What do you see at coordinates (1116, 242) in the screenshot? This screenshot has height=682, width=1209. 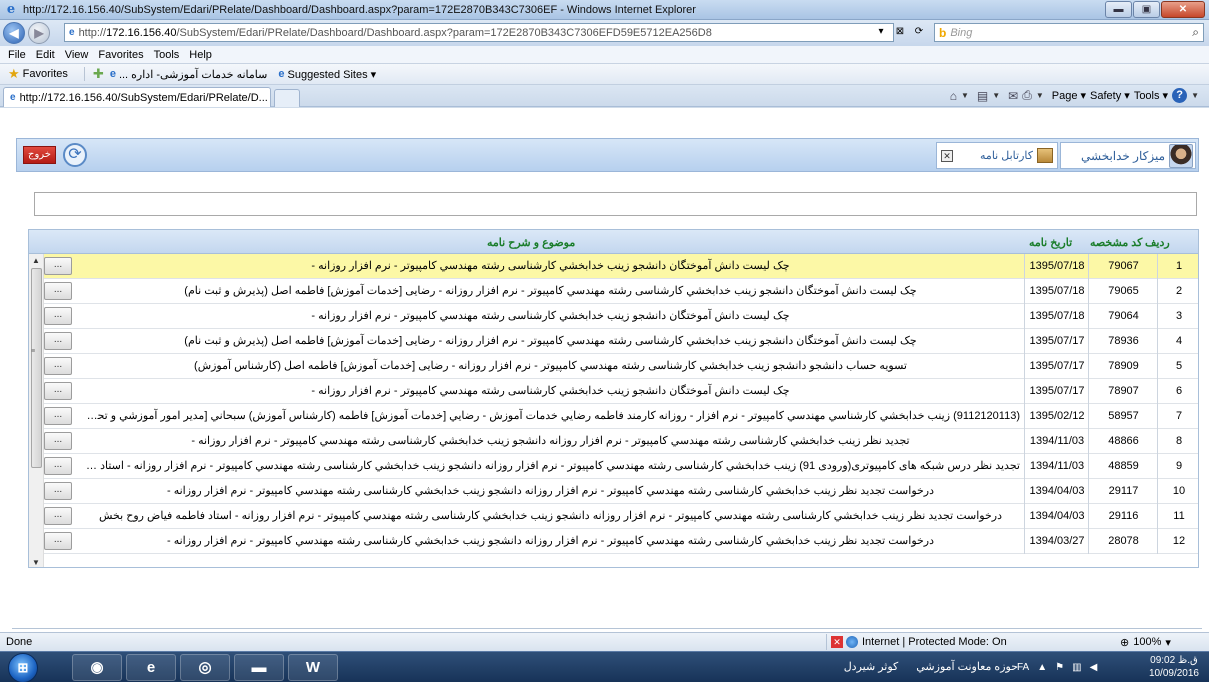 I see `header-code: کد مشخصه` at bounding box center [1116, 242].